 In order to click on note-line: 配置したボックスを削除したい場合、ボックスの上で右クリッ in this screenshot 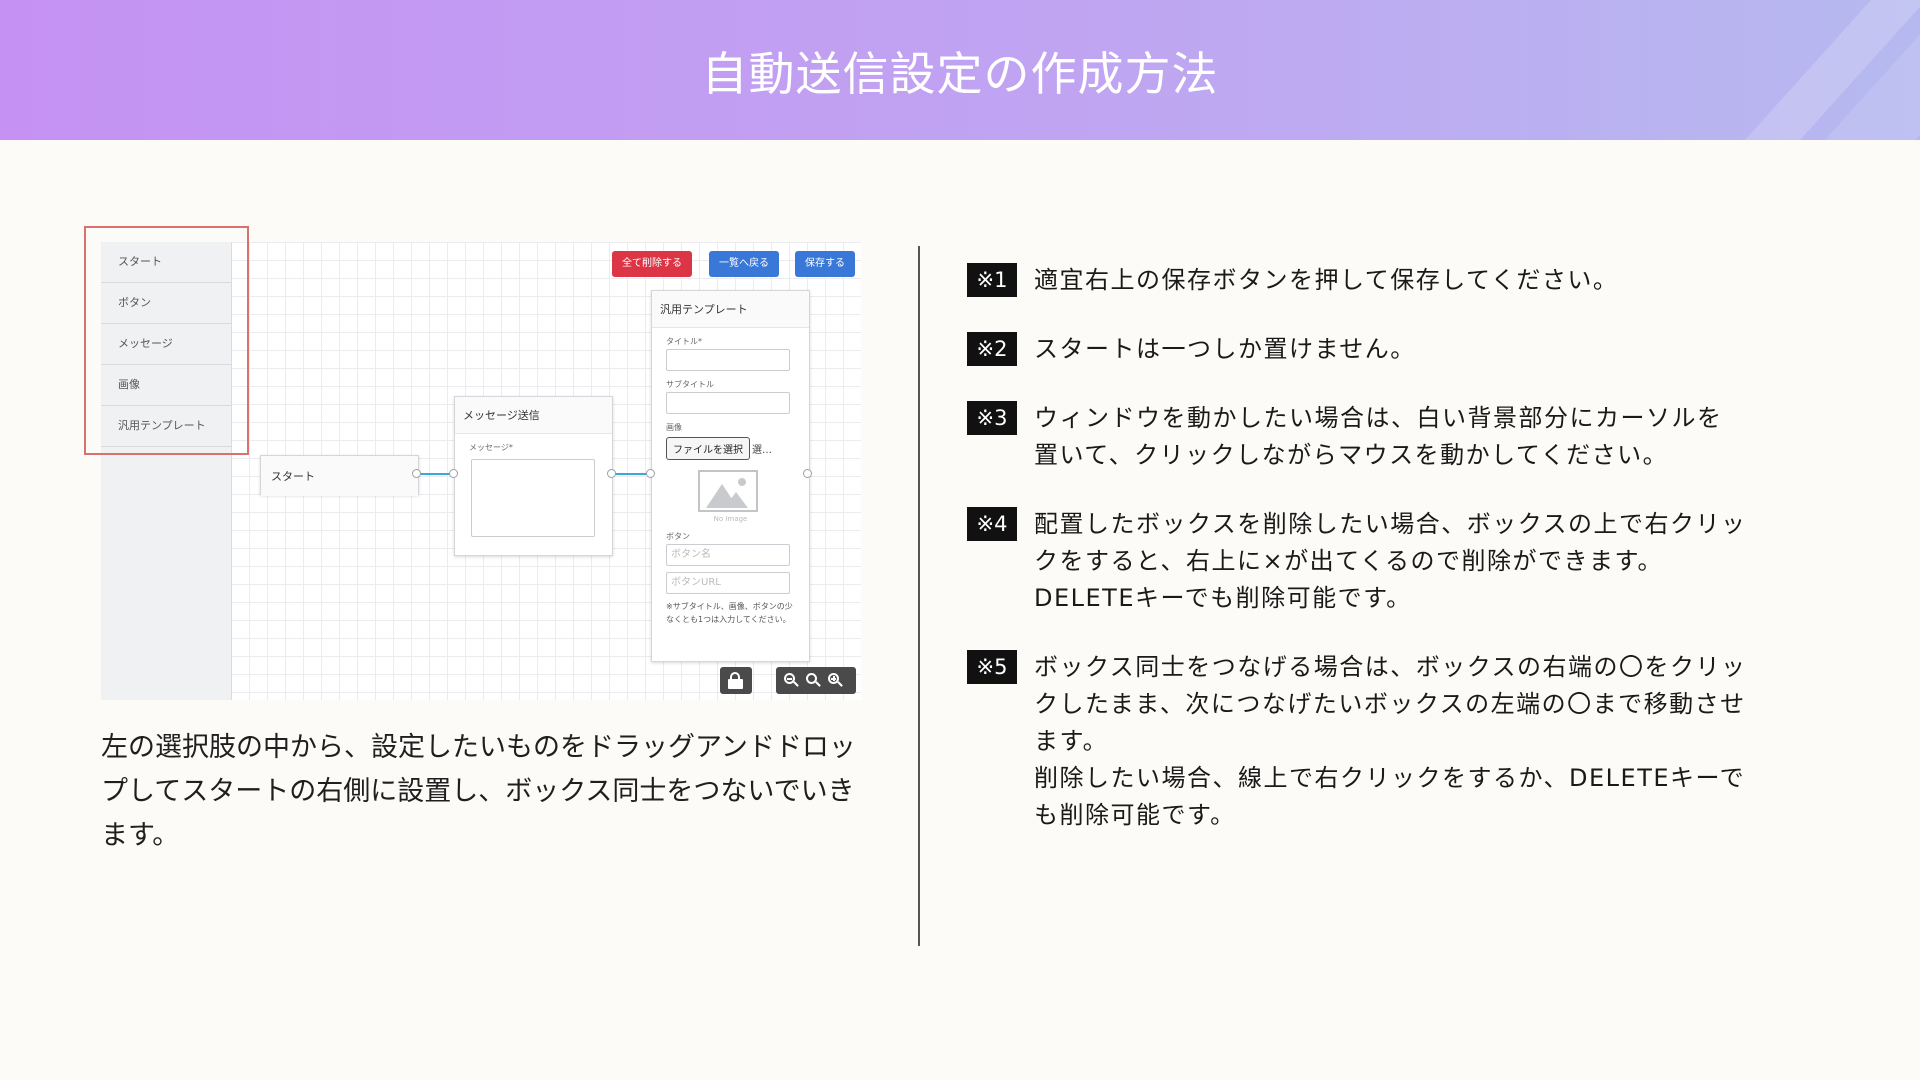, I will do `click(1390, 524)`.